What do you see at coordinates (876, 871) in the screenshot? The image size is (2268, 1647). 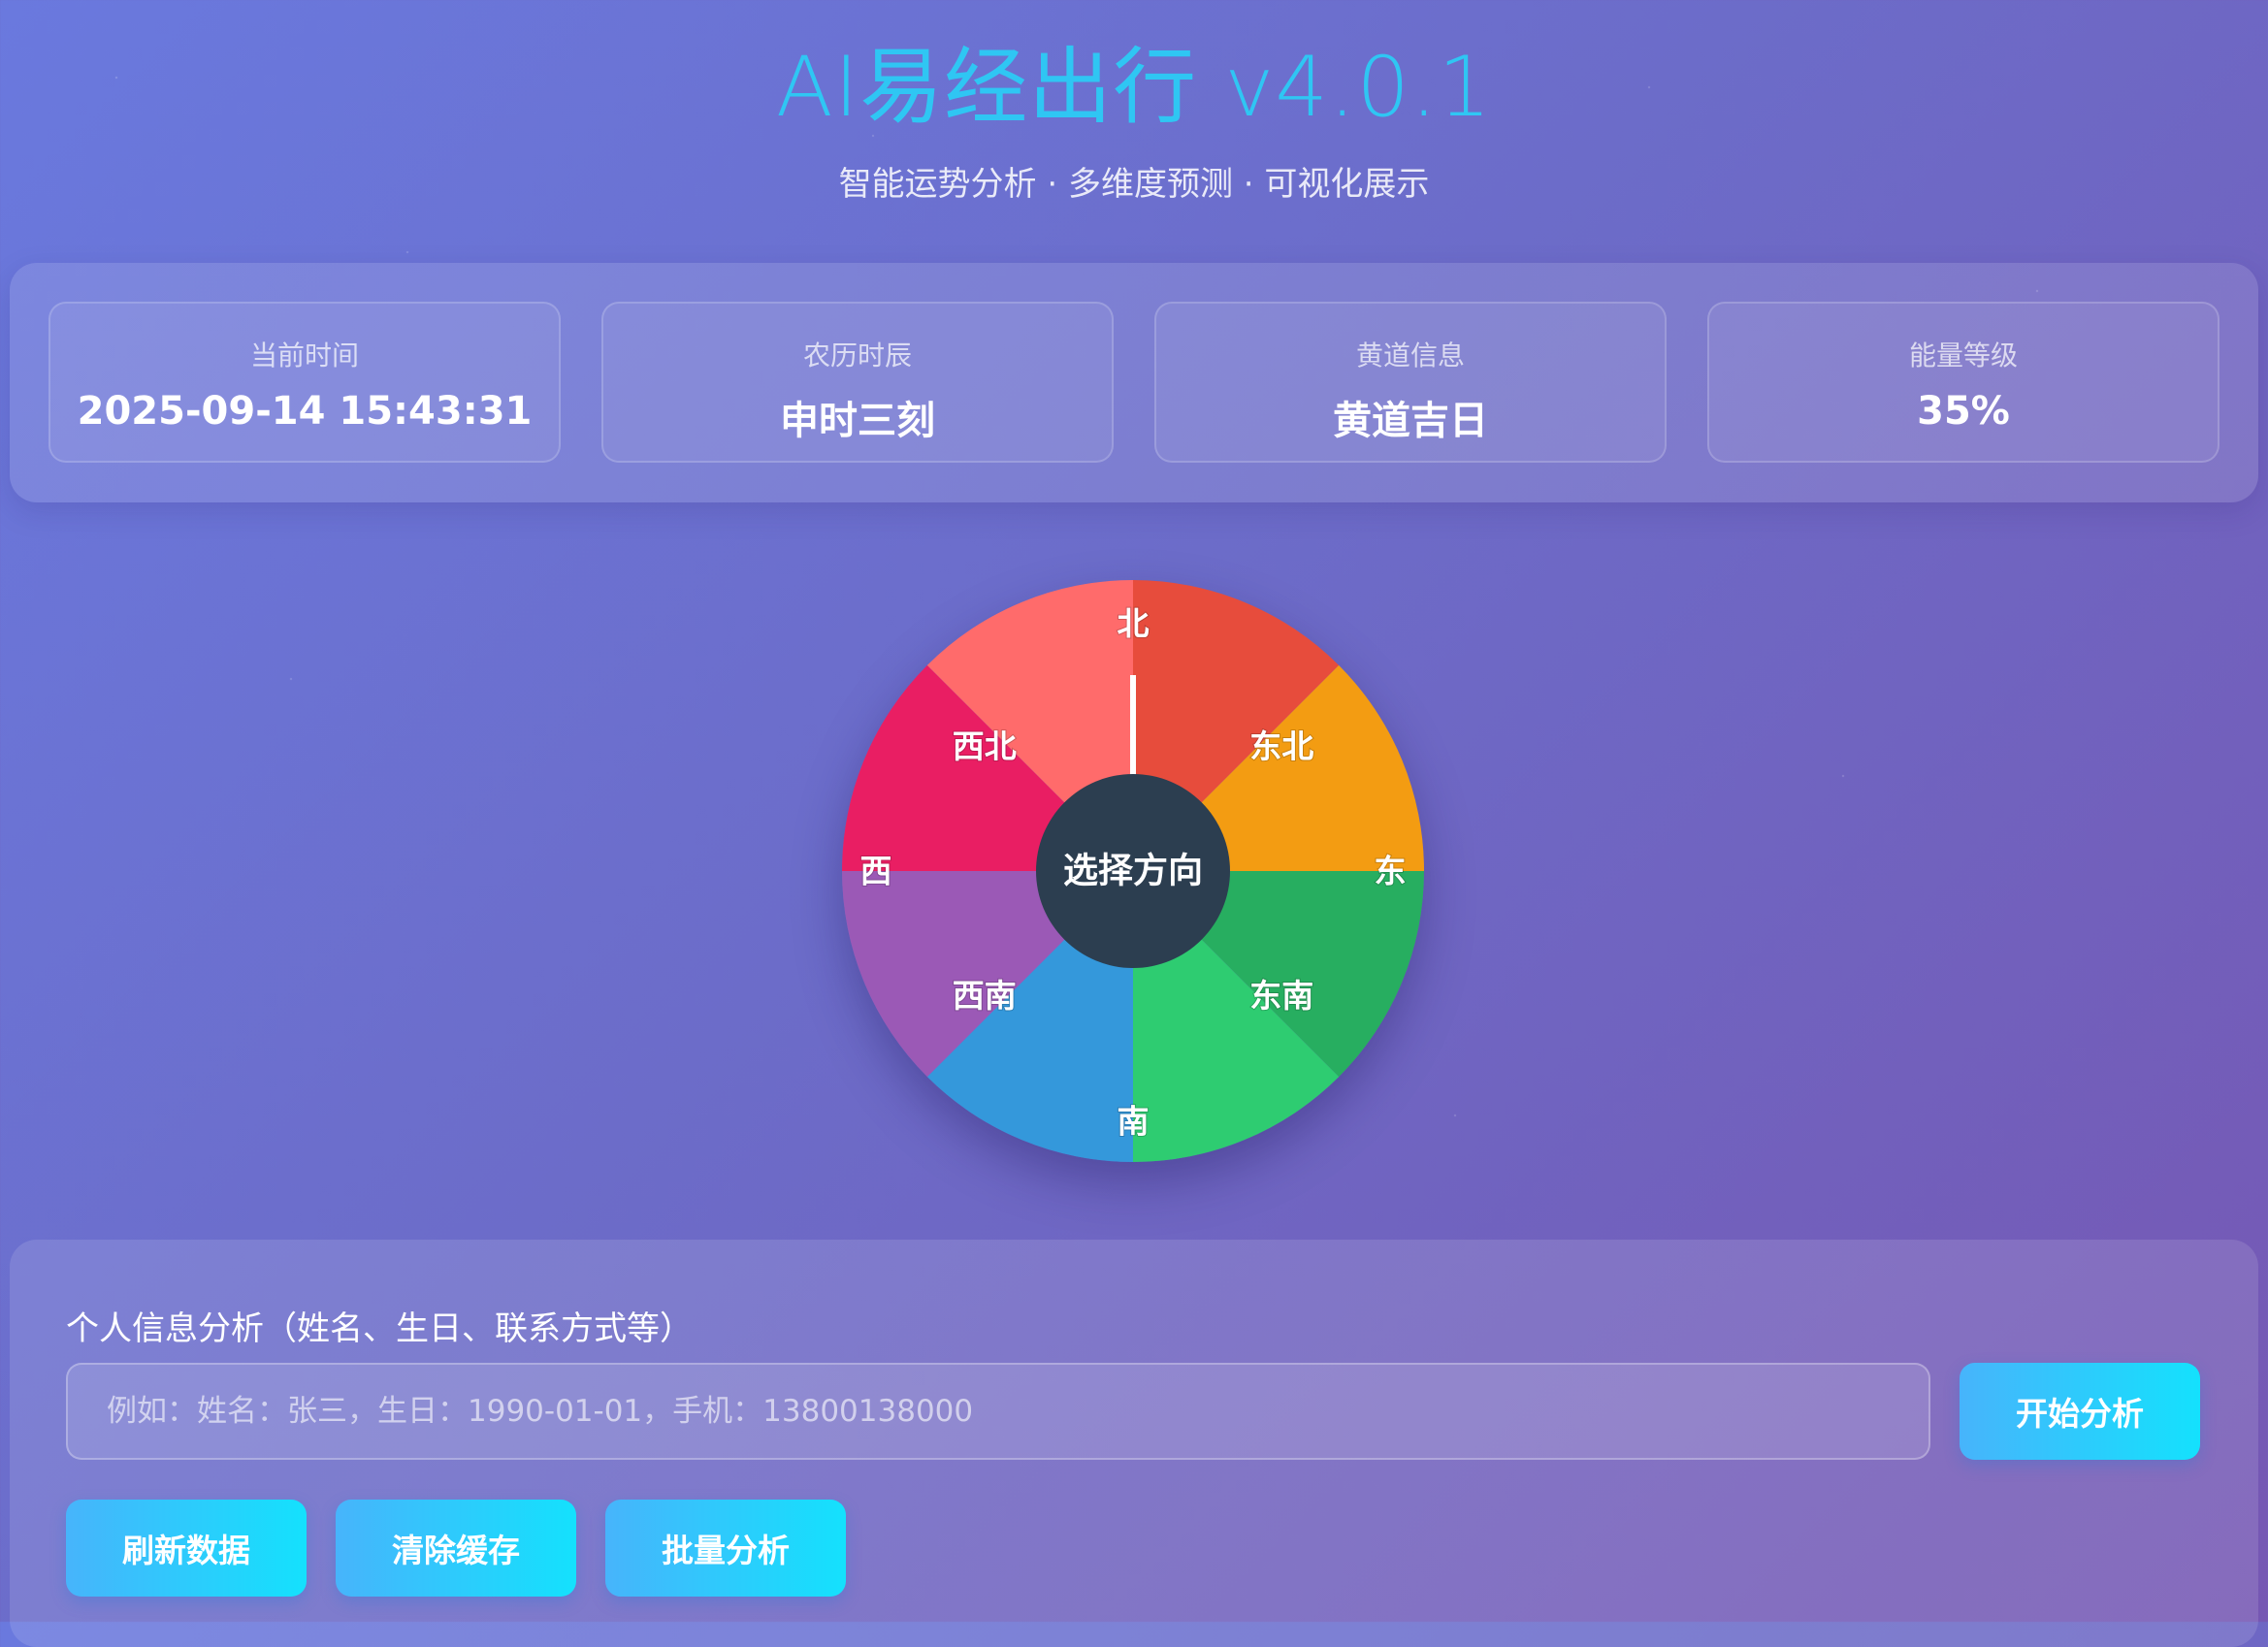 I see `wheel-label-west: 西` at bounding box center [876, 871].